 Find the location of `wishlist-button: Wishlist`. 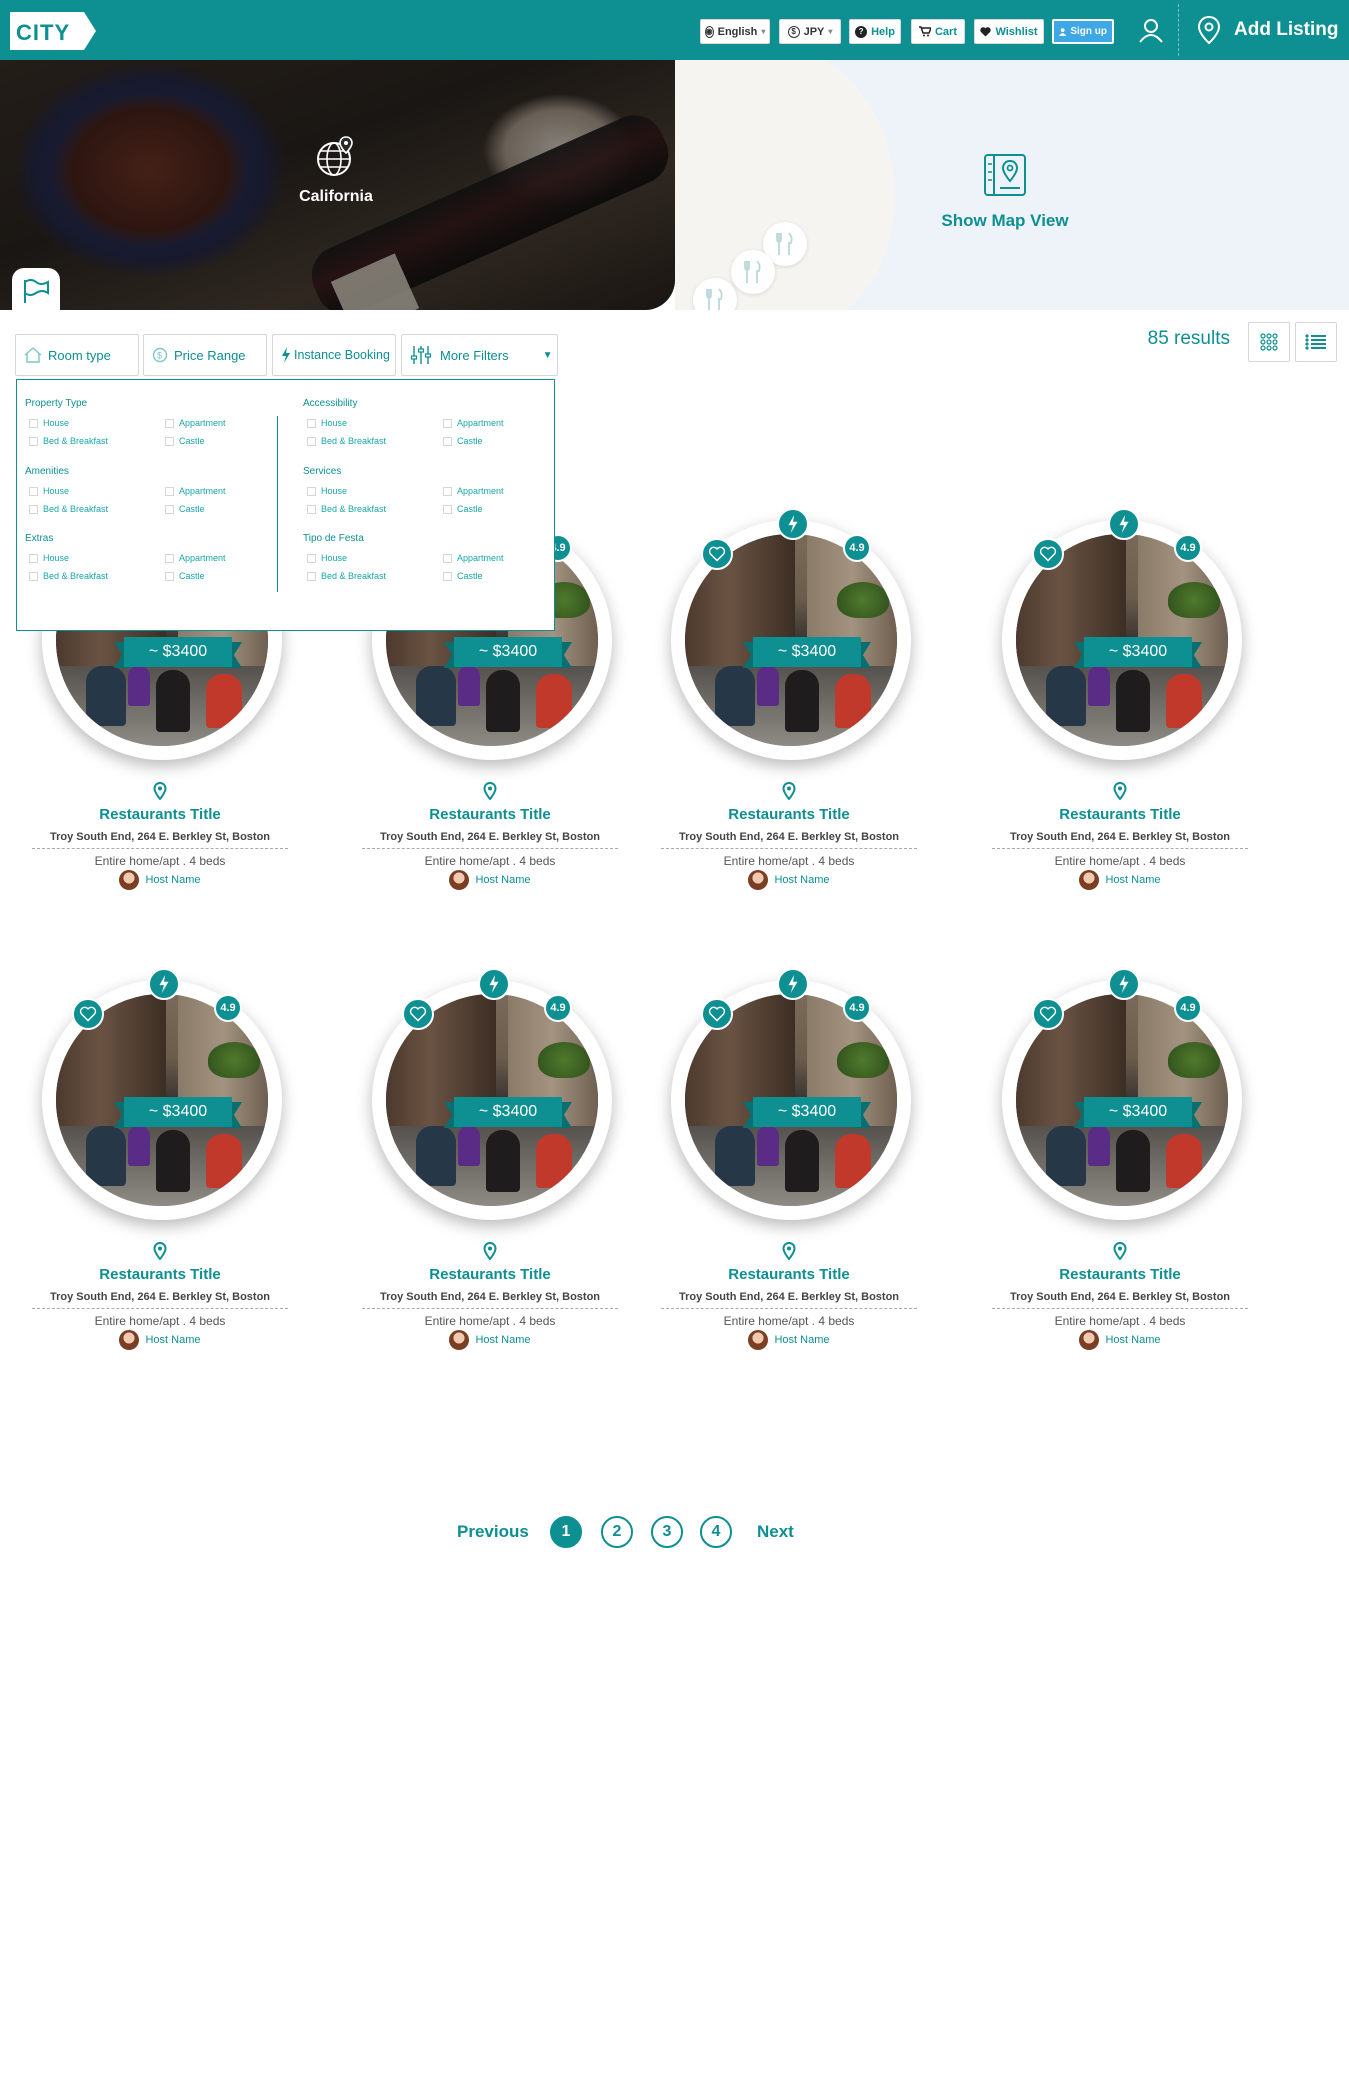

wishlist-button: Wishlist is located at coordinates (1009, 31).